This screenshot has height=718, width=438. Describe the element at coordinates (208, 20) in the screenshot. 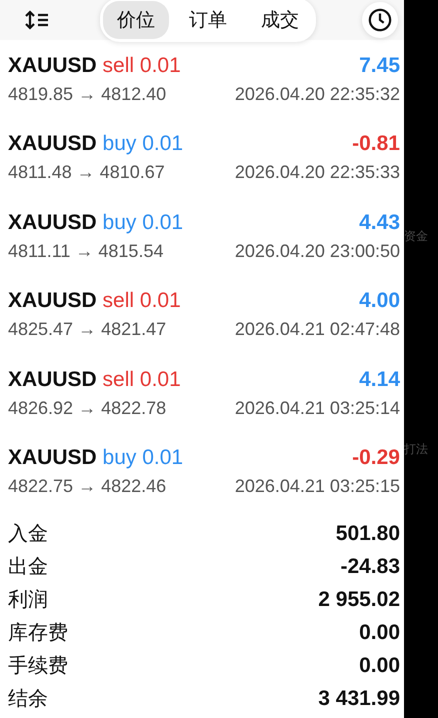

I see `tab: 订单` at that location.